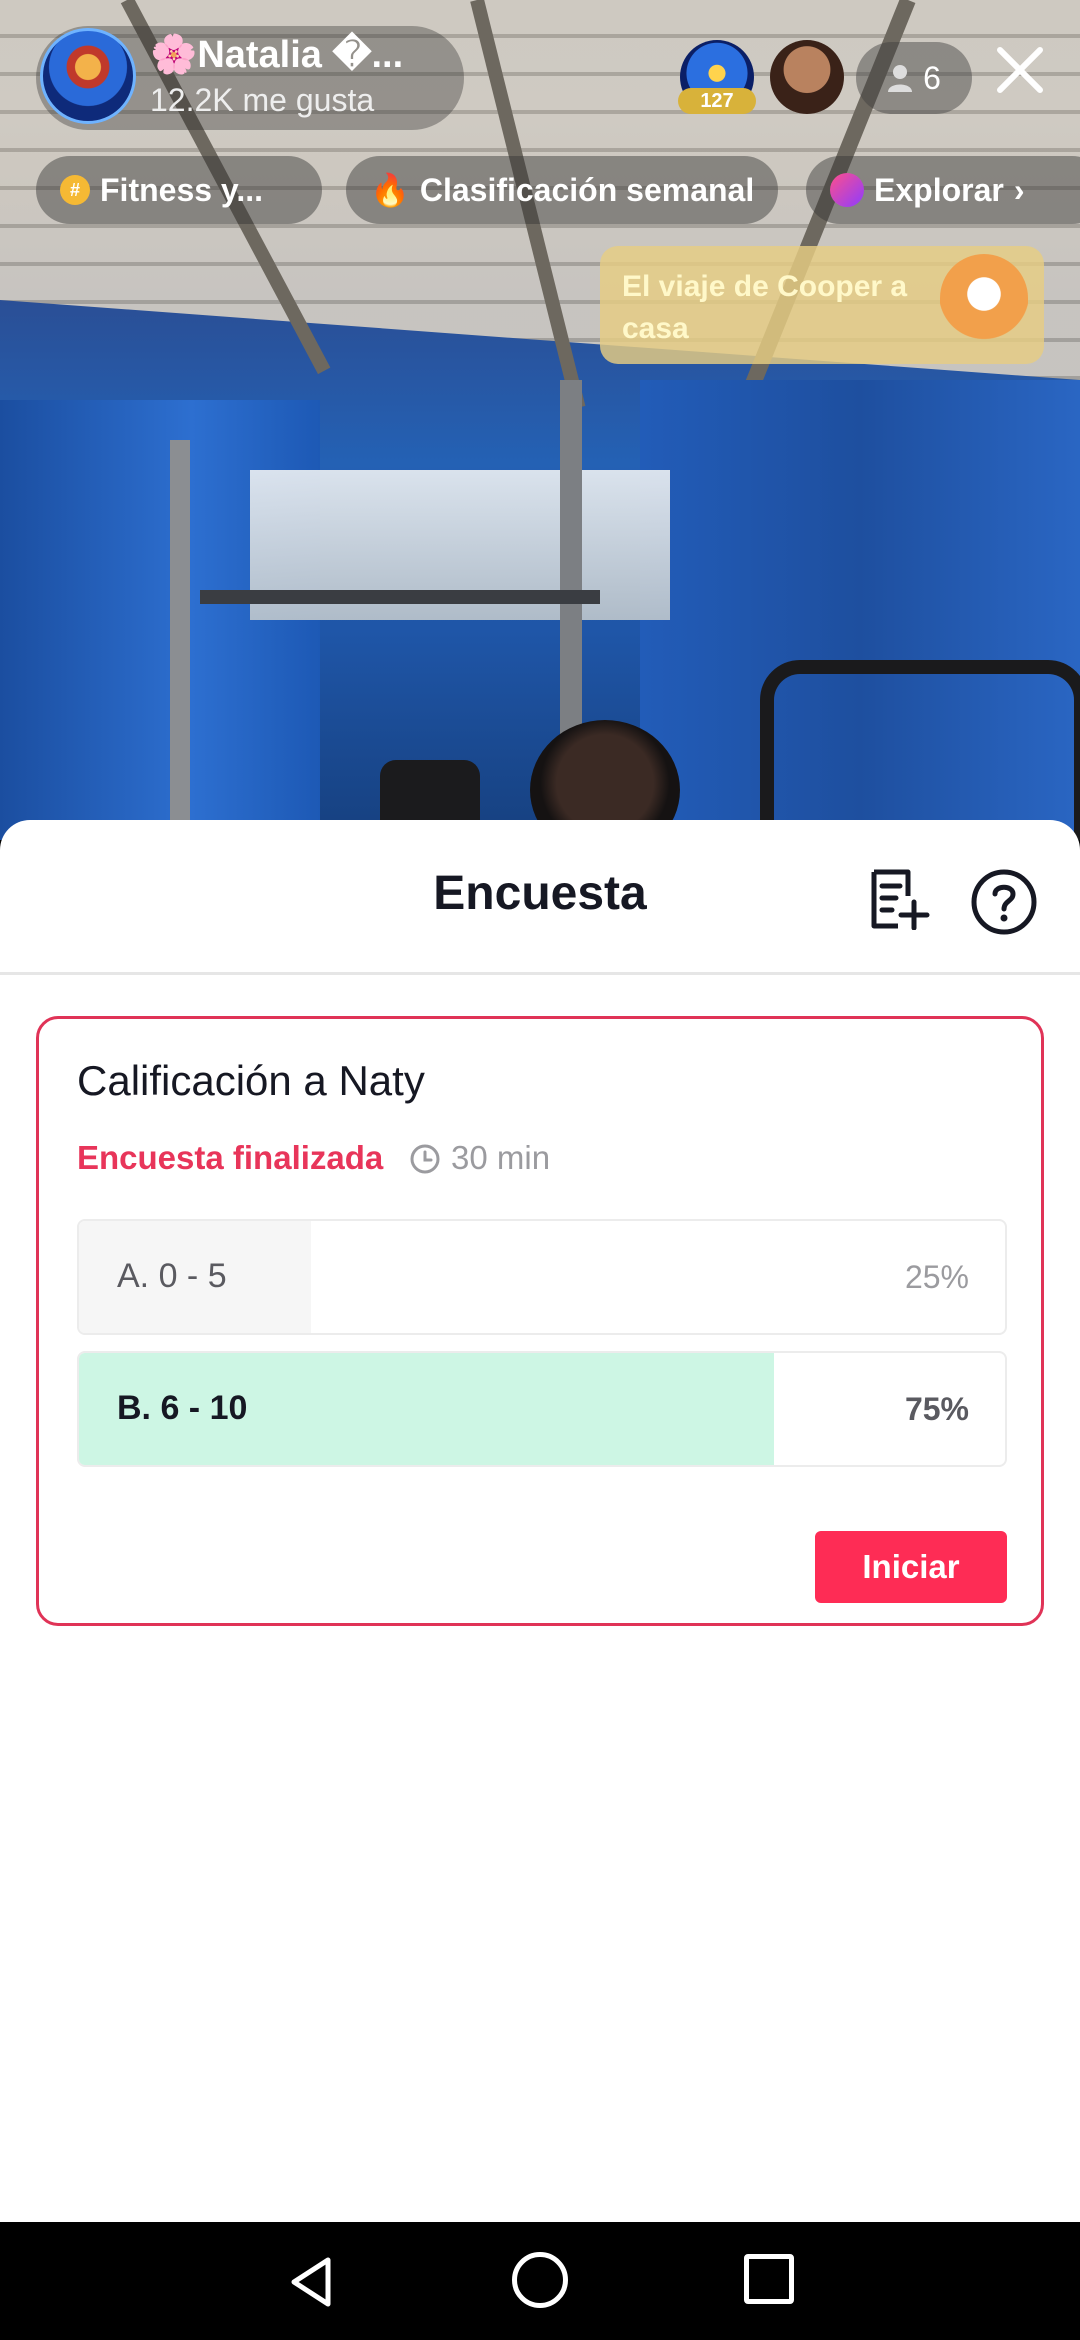 The width and height of the screenshot is (1080, 2340). What do you see at coordinates (765, 307) in the screenshot?
I see `promo-text: El viaje de Cooper a casa` at bounding box center [765, 307].